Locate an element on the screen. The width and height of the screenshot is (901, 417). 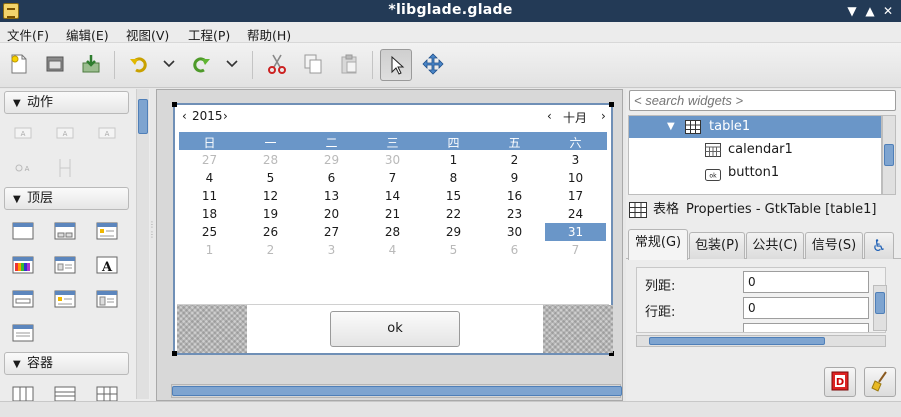
file-chooser-dialog-icon is located at coordinates (65, 265).